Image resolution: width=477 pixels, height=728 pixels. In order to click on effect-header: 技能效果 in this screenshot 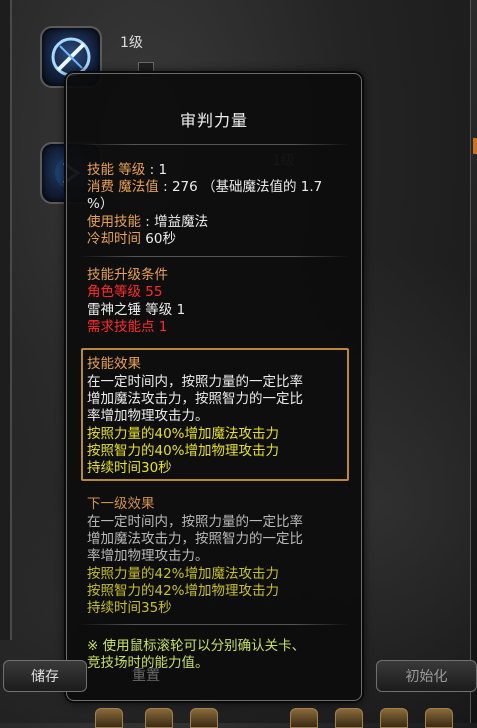, I will do `click(114, 364)`.